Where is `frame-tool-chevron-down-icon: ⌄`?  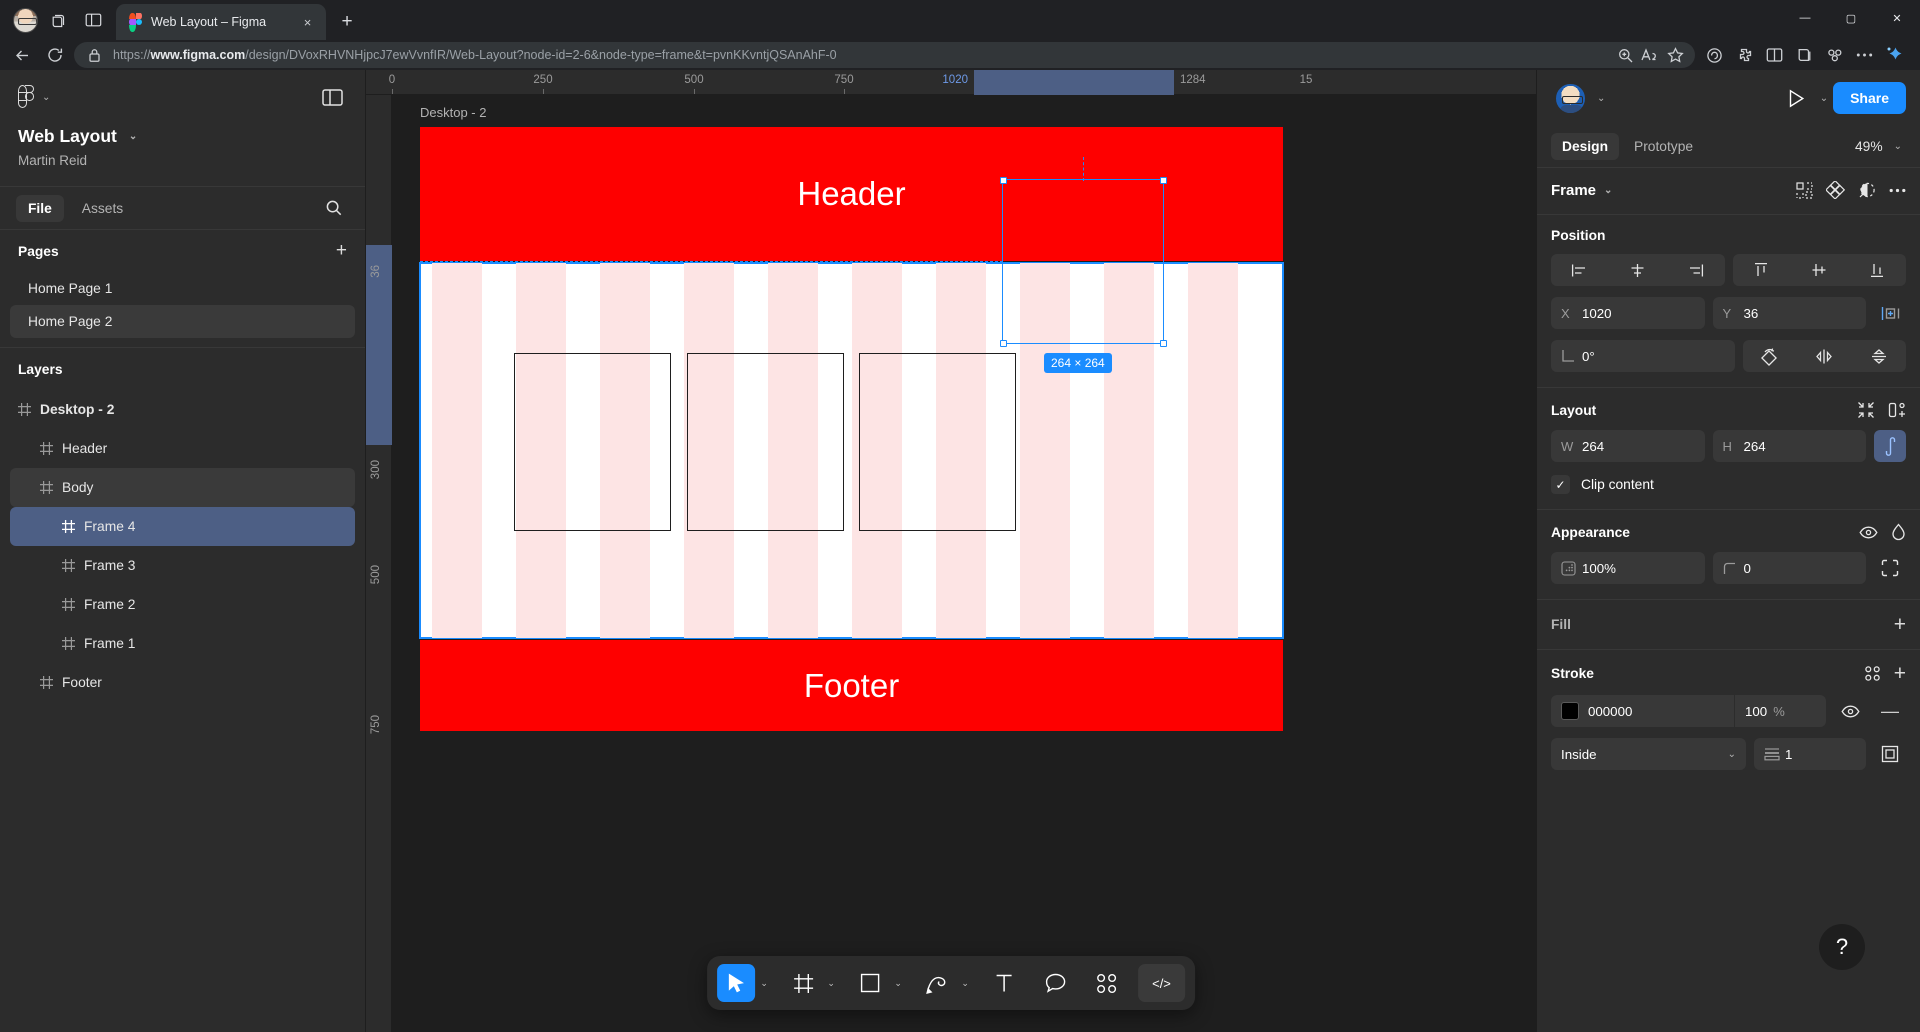
frame-tool-chevron-down-icon: ⌄ is located at coordinates (831, 983).